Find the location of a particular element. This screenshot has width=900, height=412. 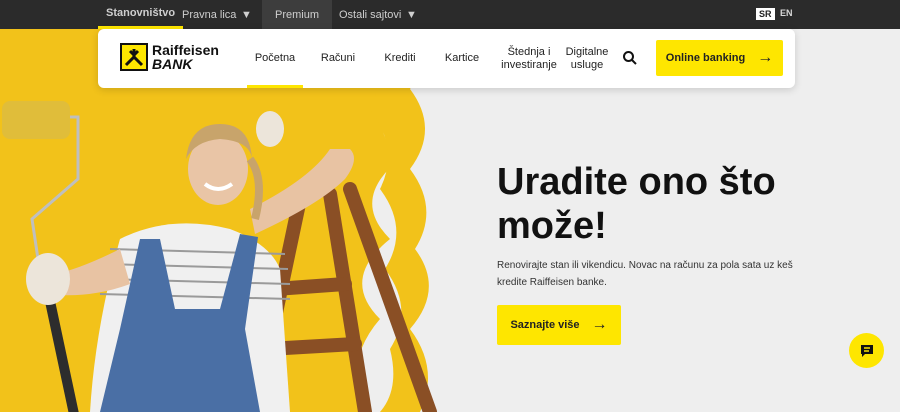

nav-item-racuni: Računi is located at coordinates (338, 58).